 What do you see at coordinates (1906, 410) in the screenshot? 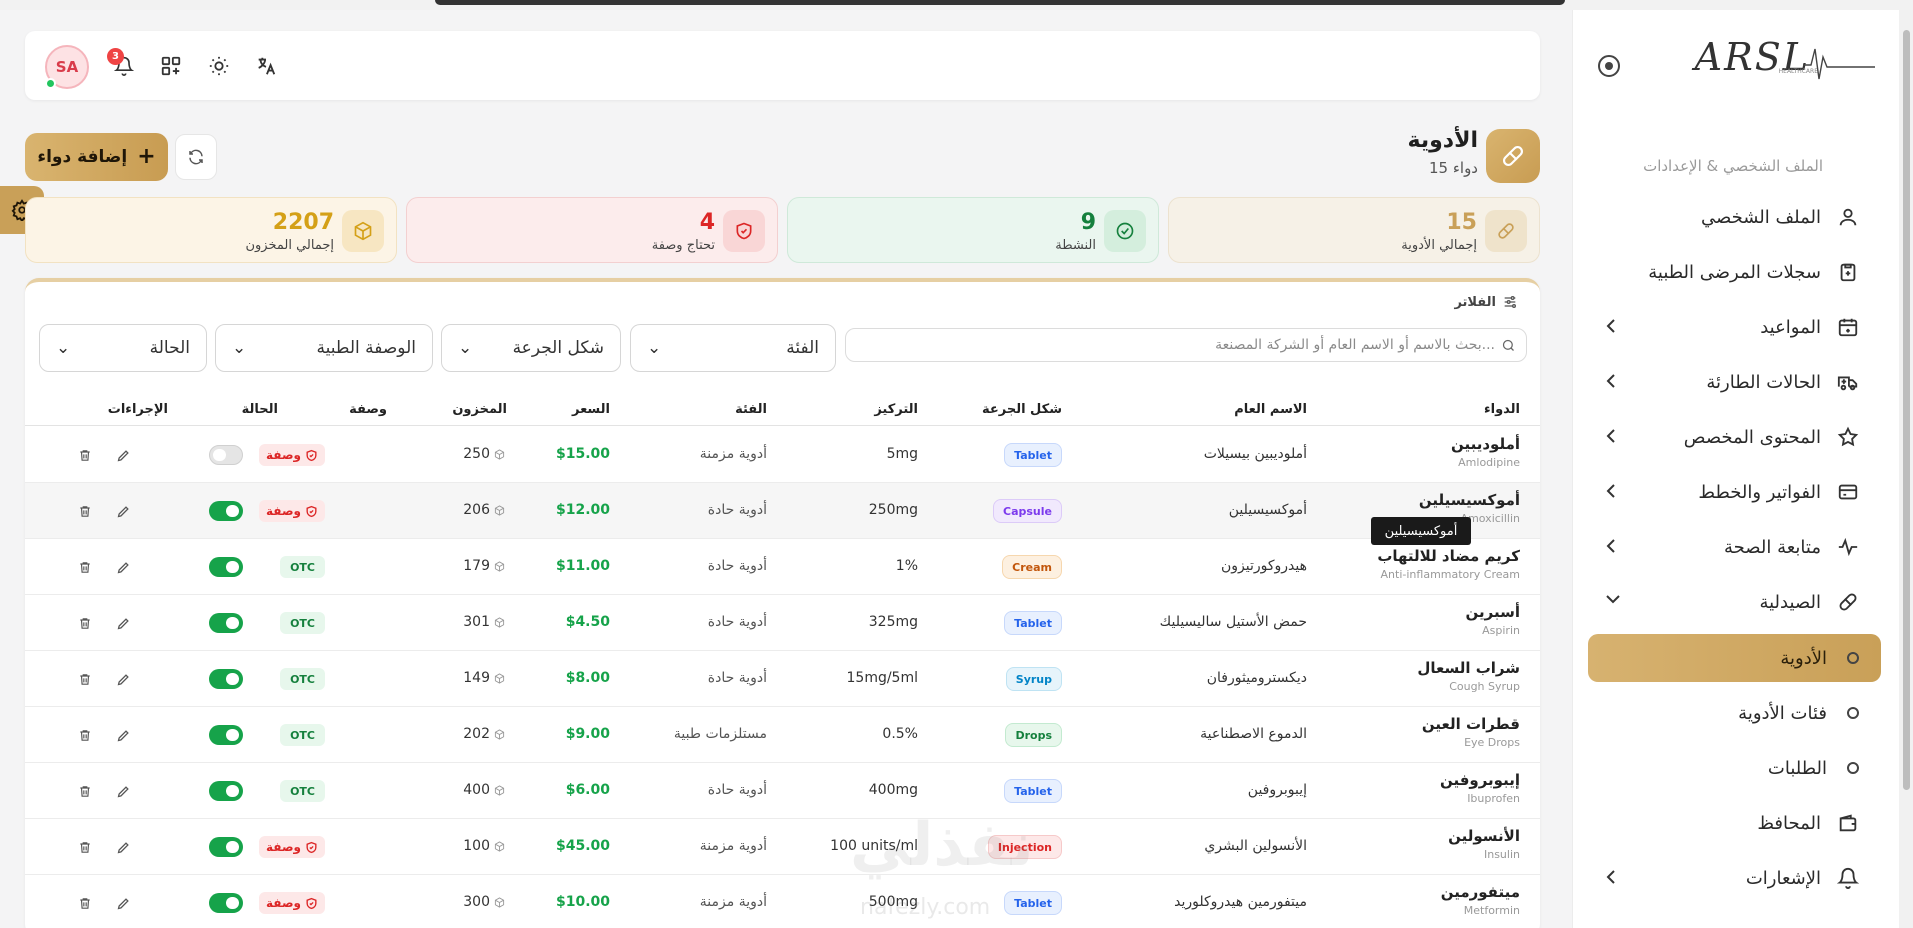
I see `scrollbar-thumb` at bounding box center [1906, 410].